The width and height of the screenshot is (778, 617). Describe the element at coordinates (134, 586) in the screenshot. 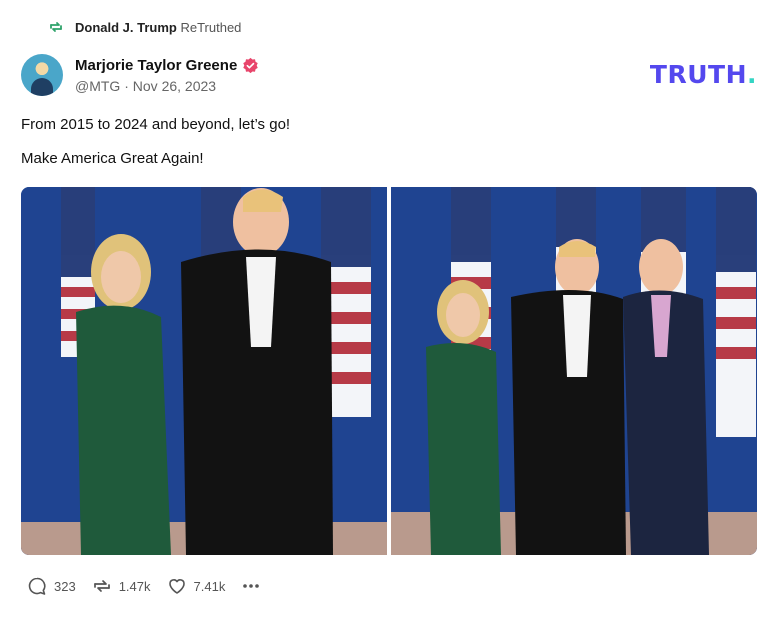

I see `retruth-count: 1.47k` at that location.